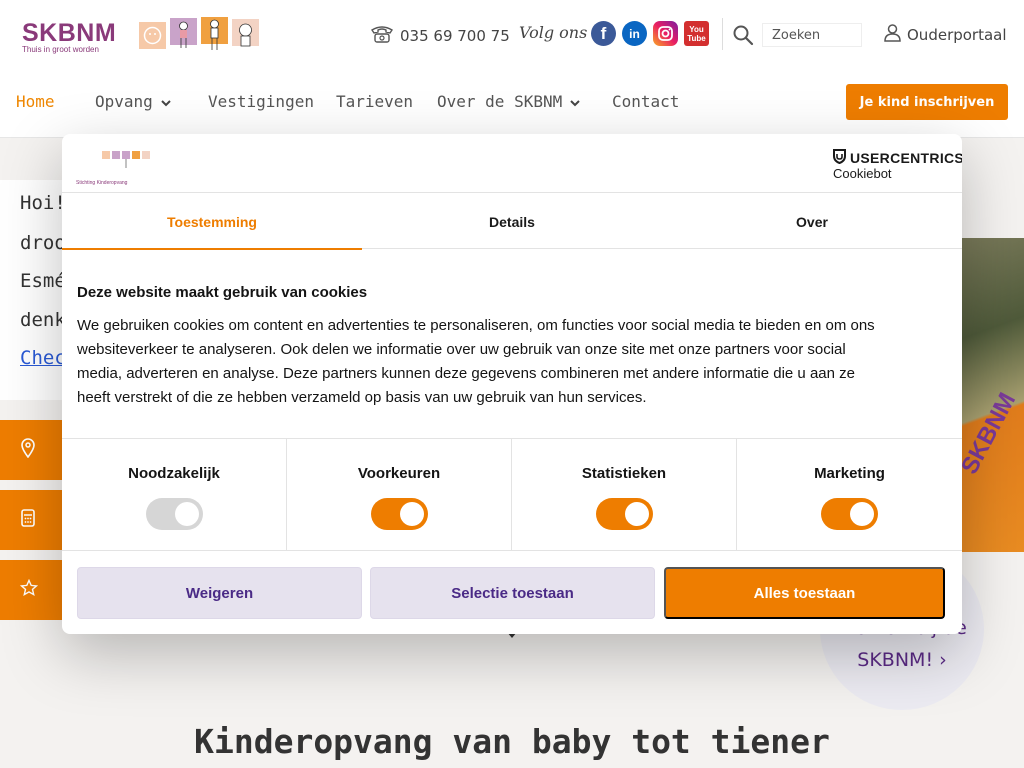 The width and height of the screenshot is (1024, 768). I want to click on calculator-icon, so click(28, 520).